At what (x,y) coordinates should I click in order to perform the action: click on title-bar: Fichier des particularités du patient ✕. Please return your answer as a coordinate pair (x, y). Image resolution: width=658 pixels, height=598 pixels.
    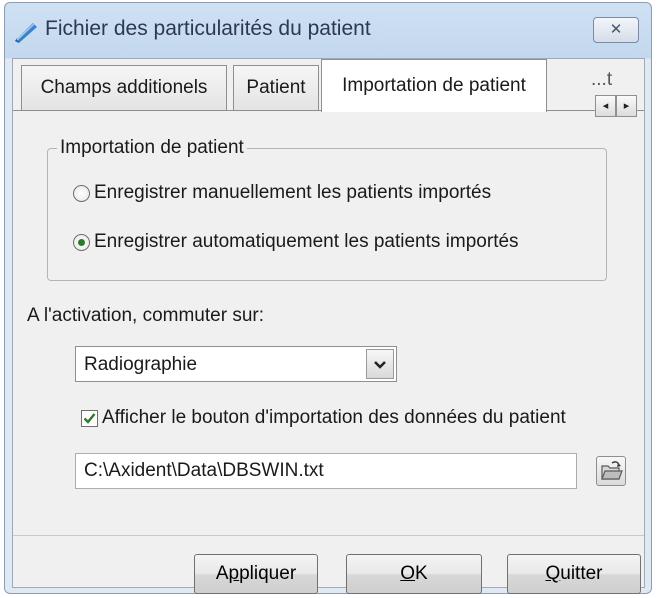
    Looking at the image, I should click on (328, 30).